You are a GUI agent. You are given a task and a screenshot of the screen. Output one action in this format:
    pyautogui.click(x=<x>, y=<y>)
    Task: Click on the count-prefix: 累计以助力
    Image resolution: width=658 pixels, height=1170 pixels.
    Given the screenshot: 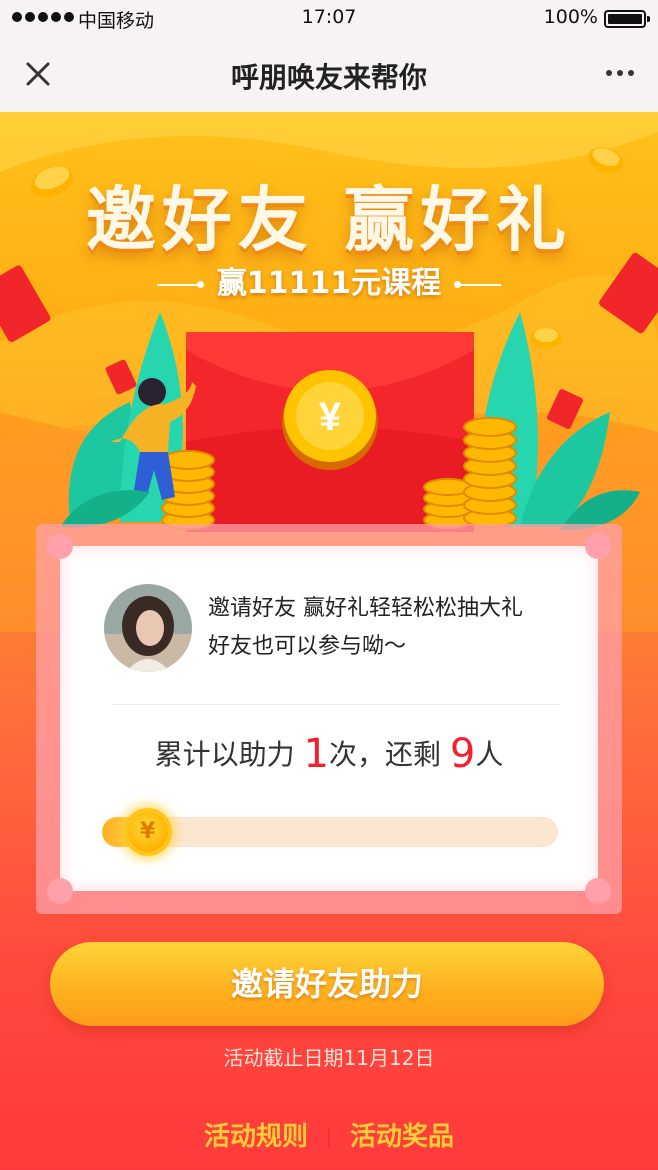 What is the action you would take?
    pyautogui.click(x=229, y=754)
    